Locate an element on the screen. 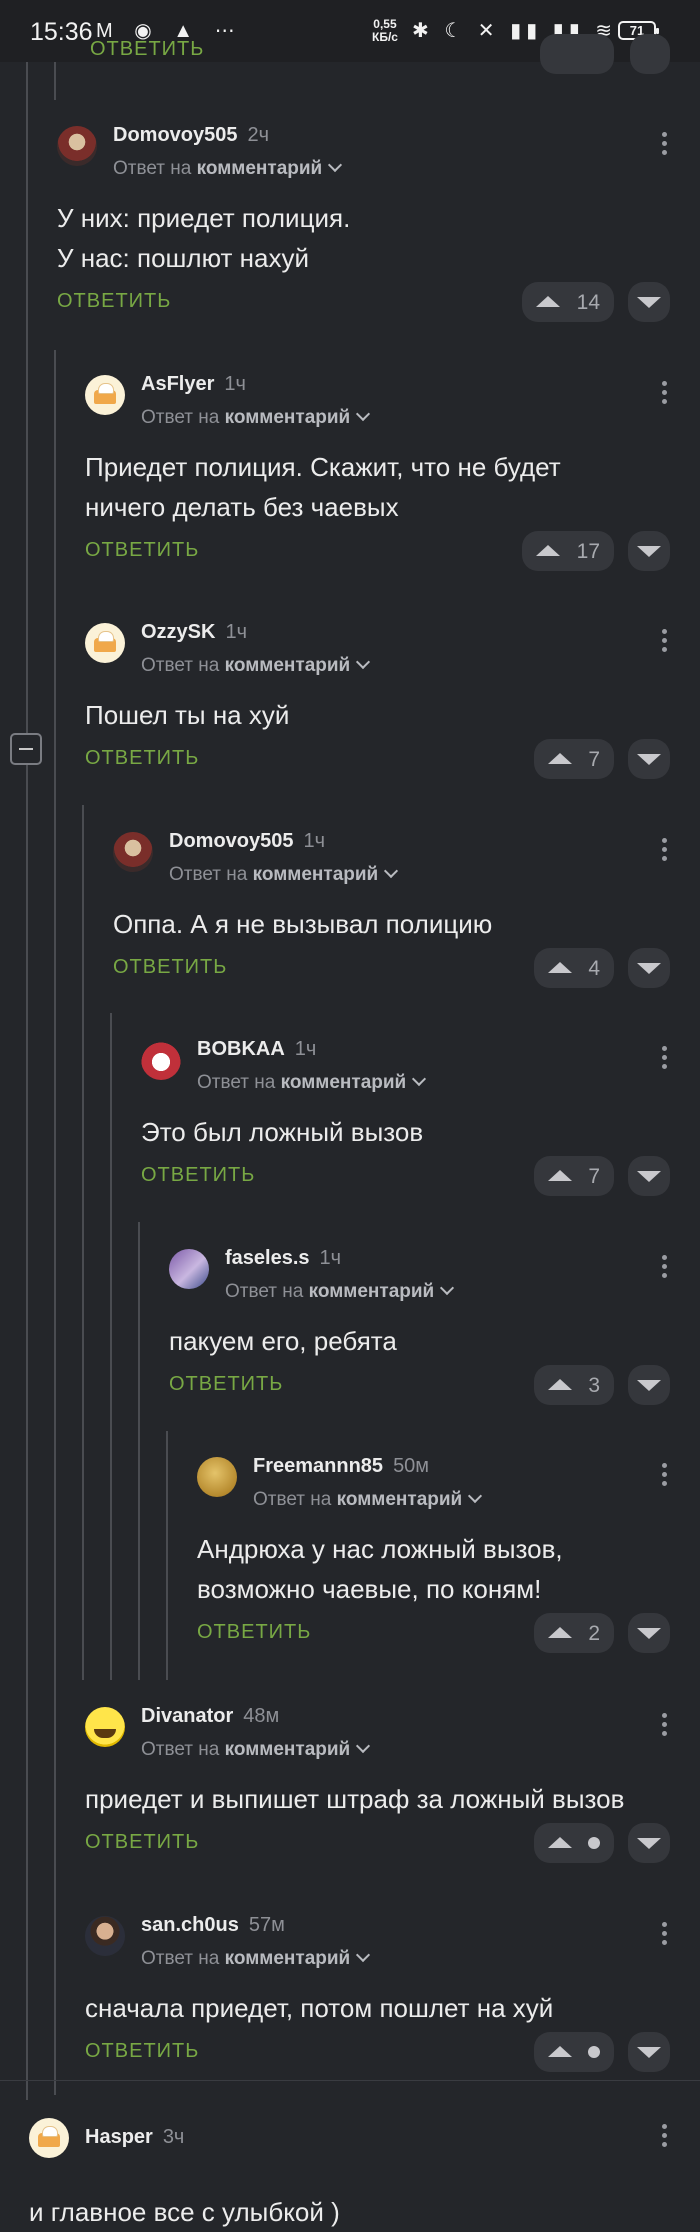  author-name: BOBKAA is located at coordinates (241, 1049).